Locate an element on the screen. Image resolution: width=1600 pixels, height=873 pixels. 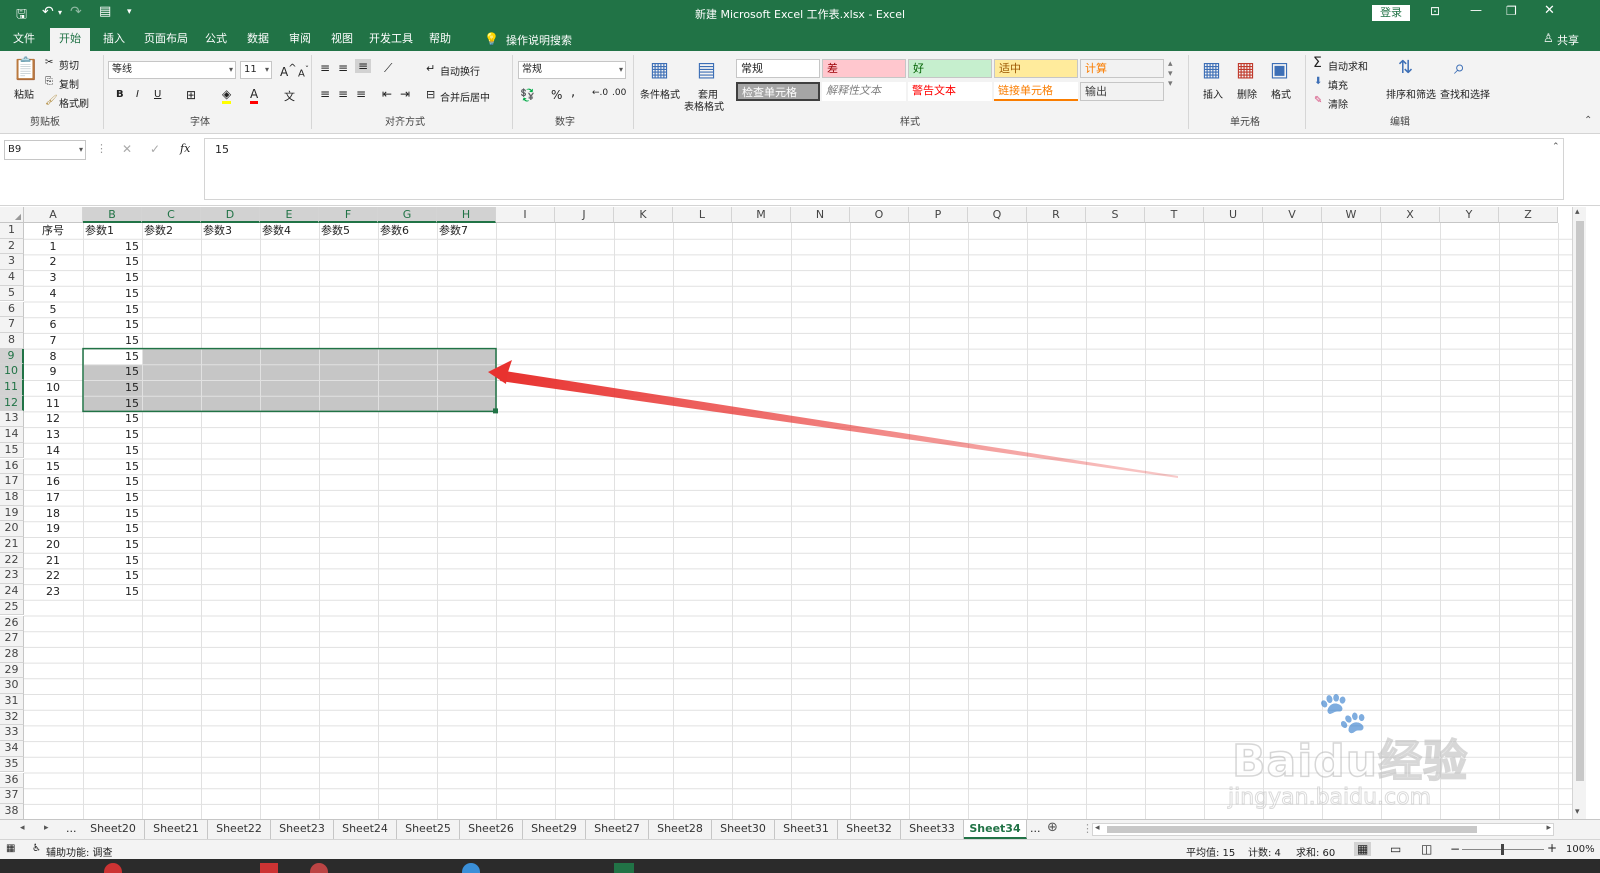
wrap-text-button: 自动换行 is located at coordinates (460, 70).